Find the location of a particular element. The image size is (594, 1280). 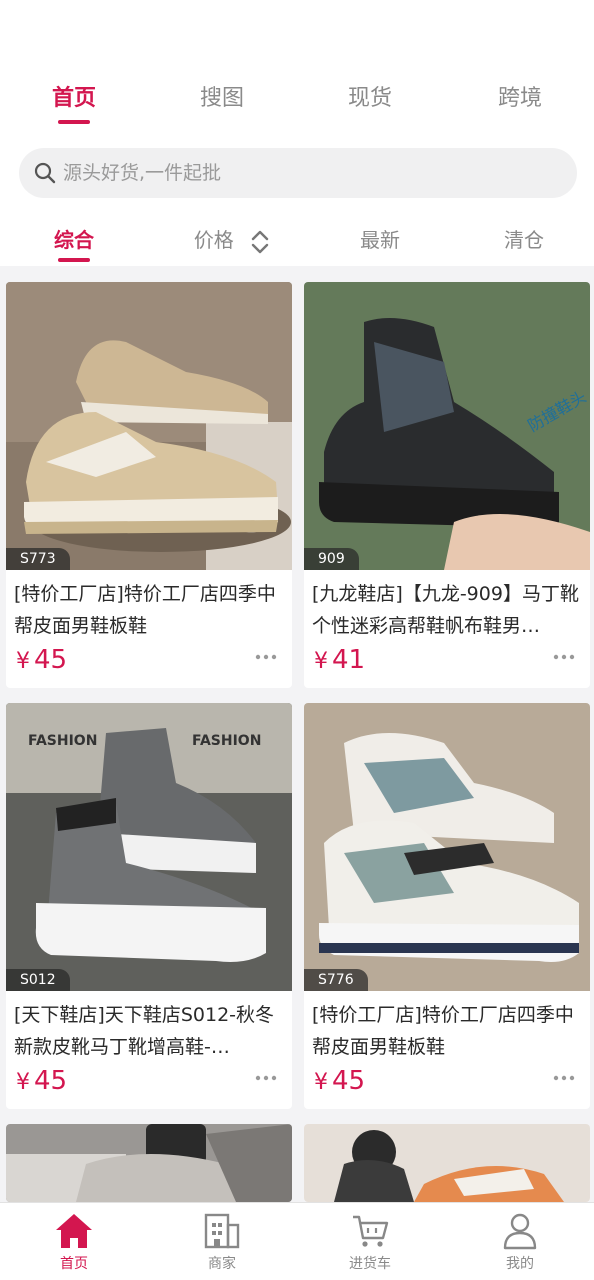

cart-icon is located at coordinates (371, 1231).